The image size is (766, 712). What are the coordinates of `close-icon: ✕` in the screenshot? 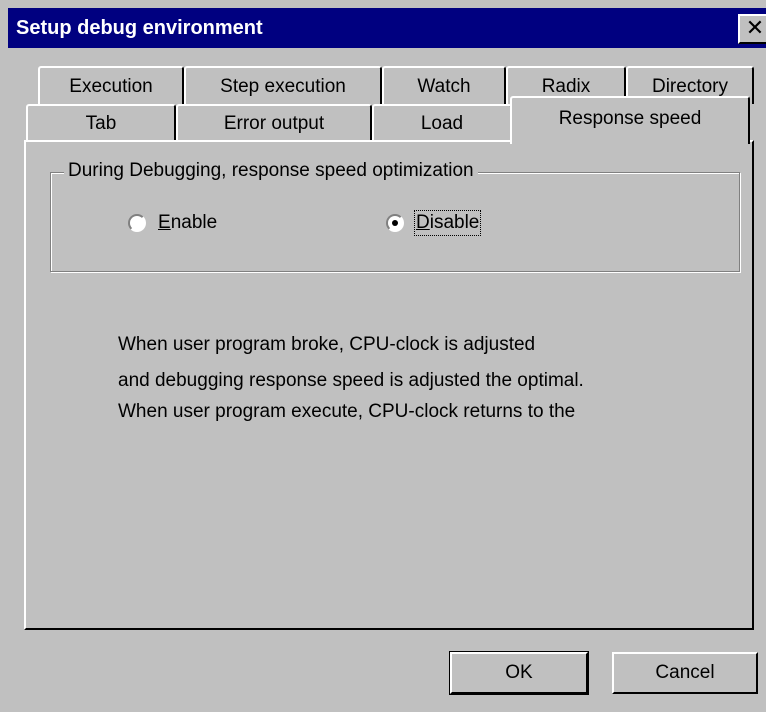 It's located at (755, 27).